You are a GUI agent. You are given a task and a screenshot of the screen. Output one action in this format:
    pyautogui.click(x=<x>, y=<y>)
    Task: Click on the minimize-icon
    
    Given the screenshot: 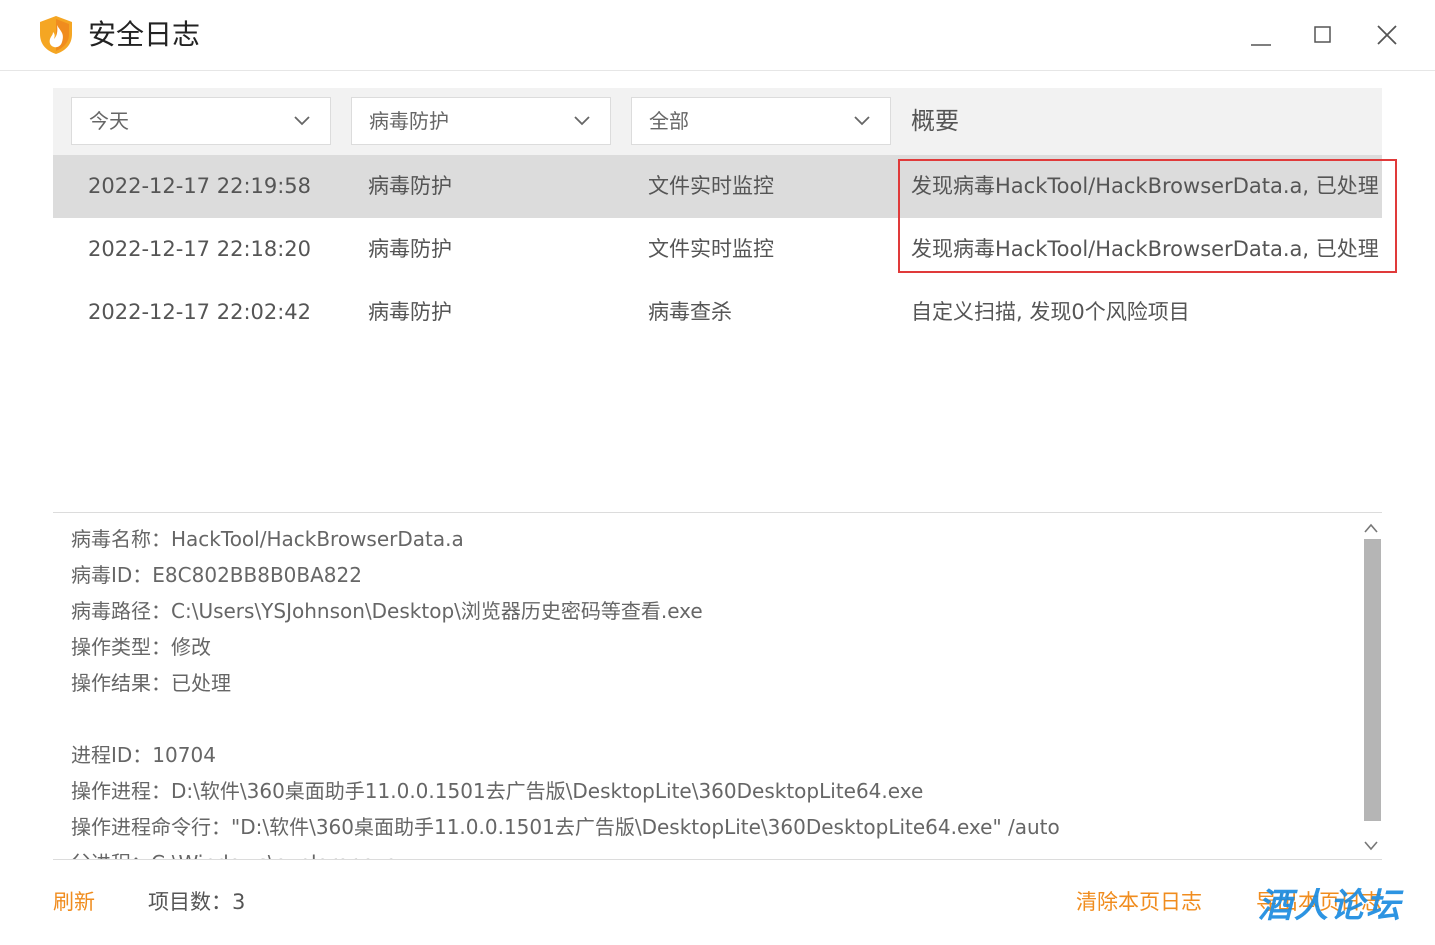 What is the action you would take?
    pyautogui.click(x=1261, y=45)
    